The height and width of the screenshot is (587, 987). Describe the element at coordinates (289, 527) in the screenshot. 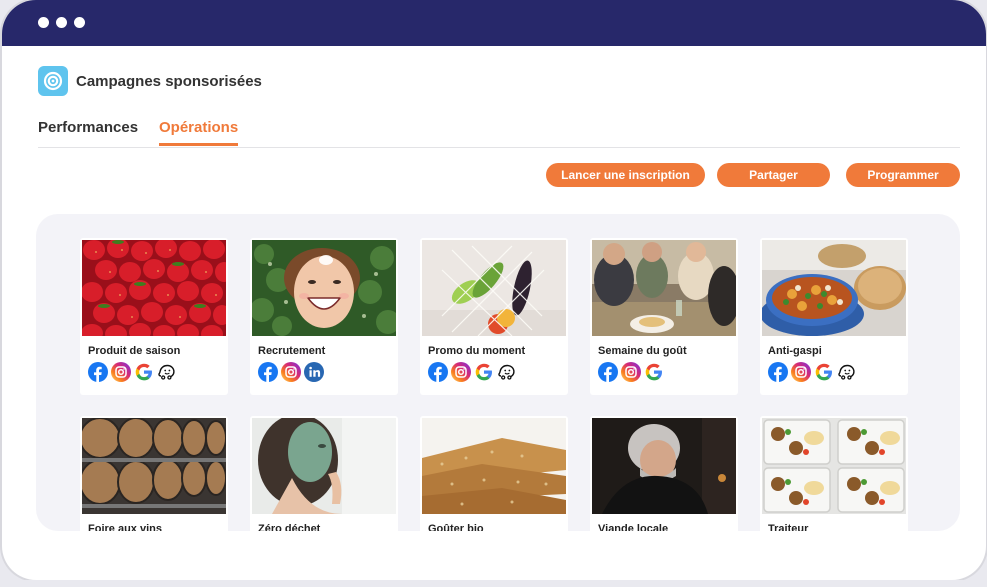

I see `campaign-title: Zéro déchet` at that location.